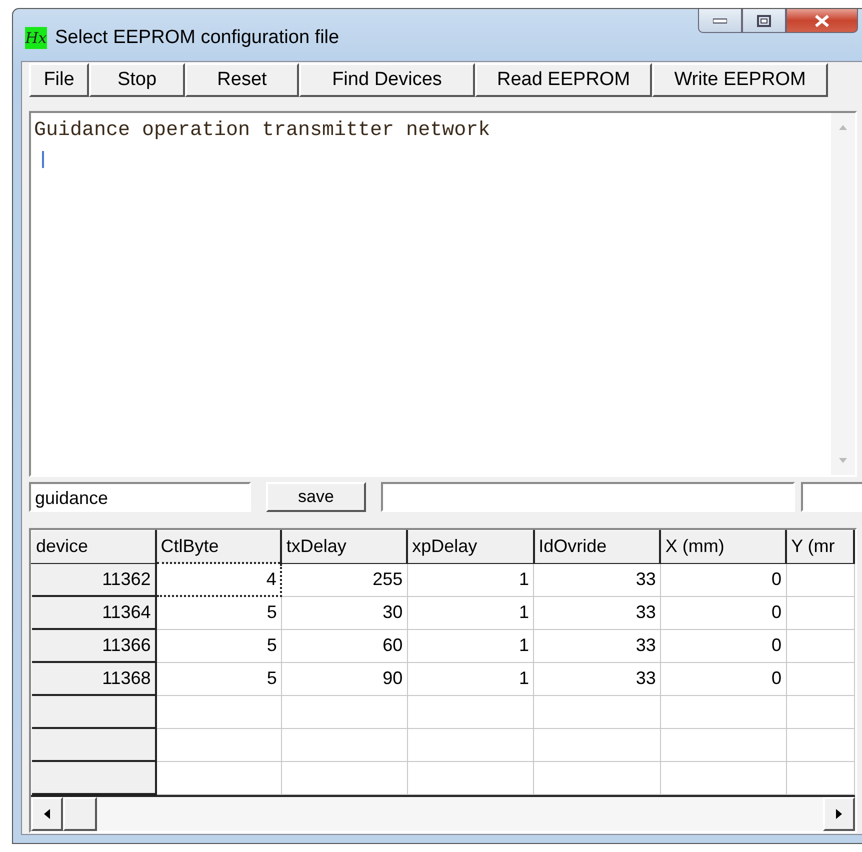 The image size is (862, 852). I want to click on table-cell: 11362, so click(94, 579).